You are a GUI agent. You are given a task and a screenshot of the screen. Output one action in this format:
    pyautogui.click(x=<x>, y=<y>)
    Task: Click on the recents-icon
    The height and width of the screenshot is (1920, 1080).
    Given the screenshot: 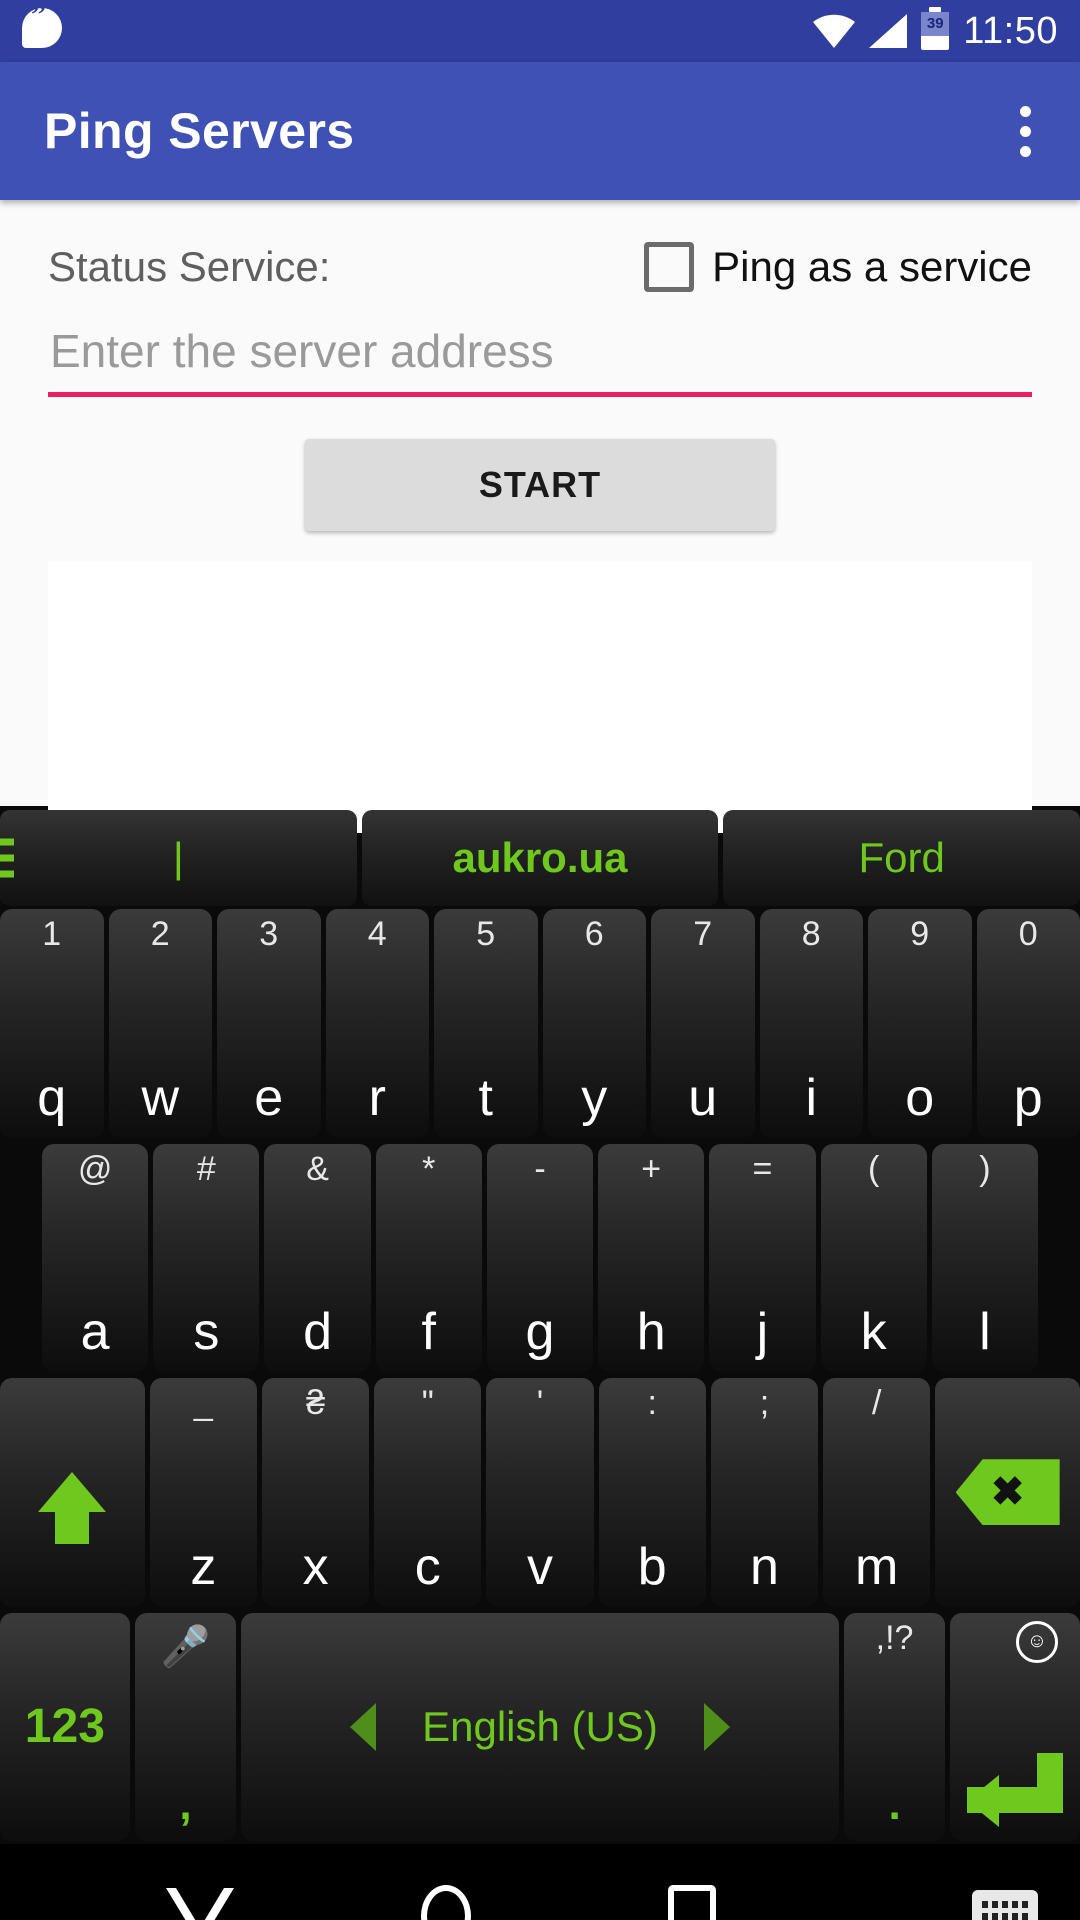 What is the action you would take?
    pyautogui.click(x=692, y=1902)
    